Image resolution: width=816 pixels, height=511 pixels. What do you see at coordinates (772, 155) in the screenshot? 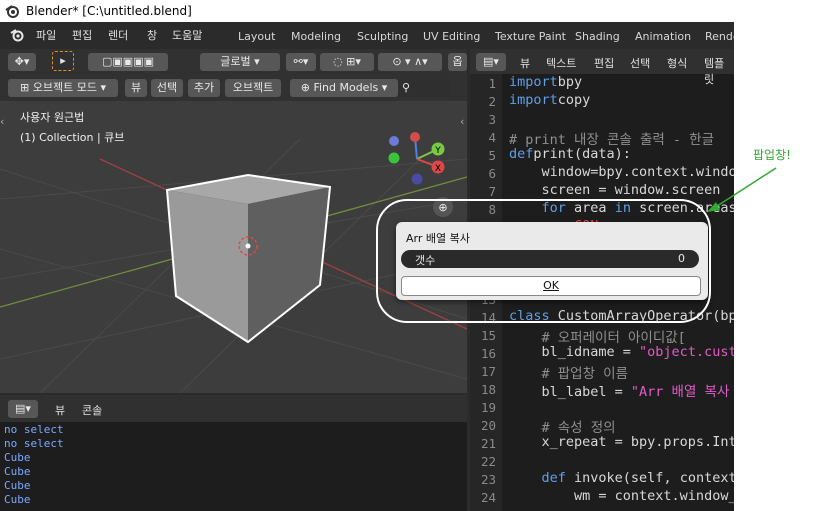
I see `annotation-label: 팝업창!` at bounding box center [772, 155].